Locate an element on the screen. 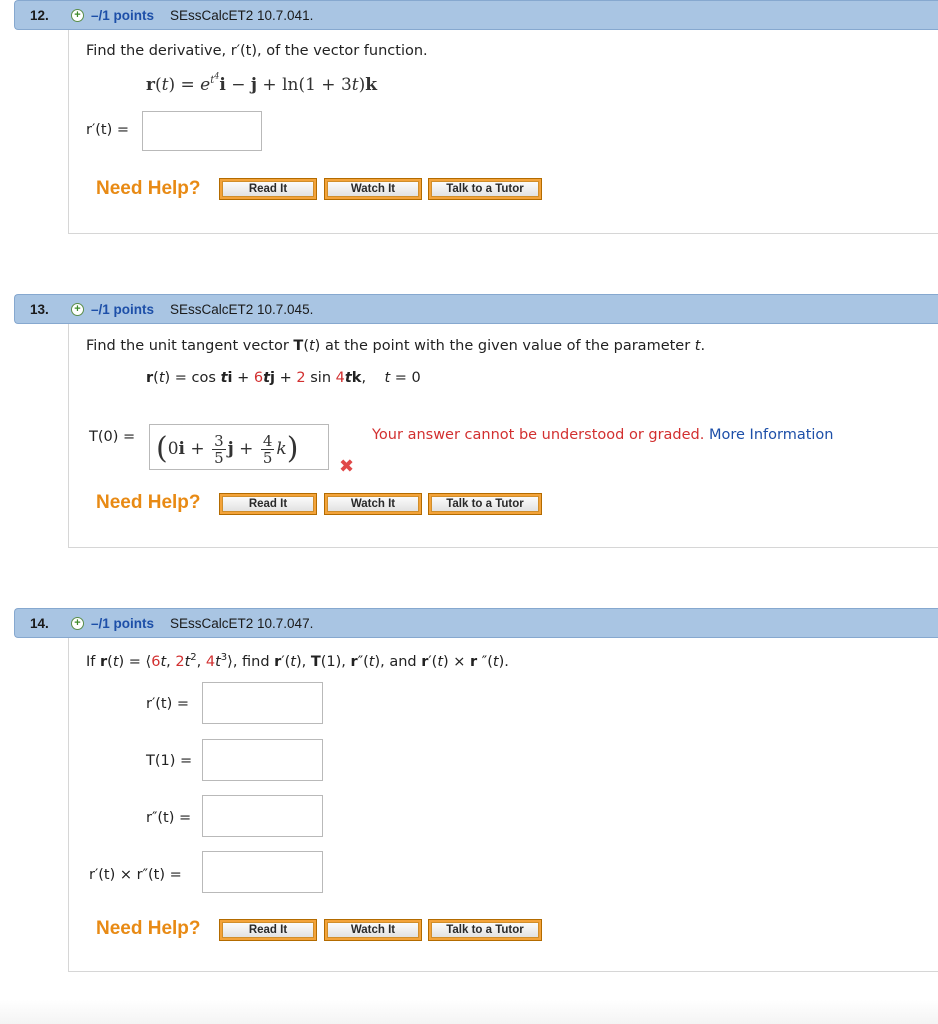  answer-label: T(0) = is located at coordinates (112, 437).